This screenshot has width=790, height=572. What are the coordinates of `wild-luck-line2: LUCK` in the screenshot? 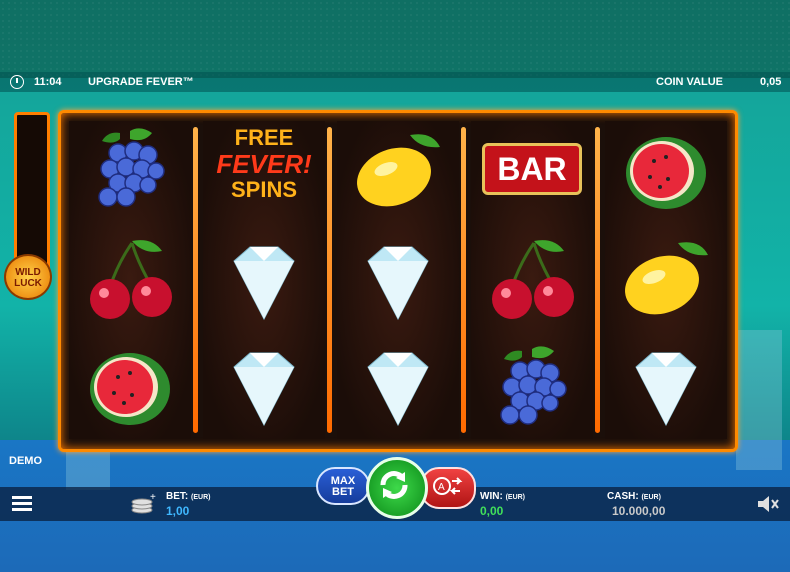 It's located at (28, 283).